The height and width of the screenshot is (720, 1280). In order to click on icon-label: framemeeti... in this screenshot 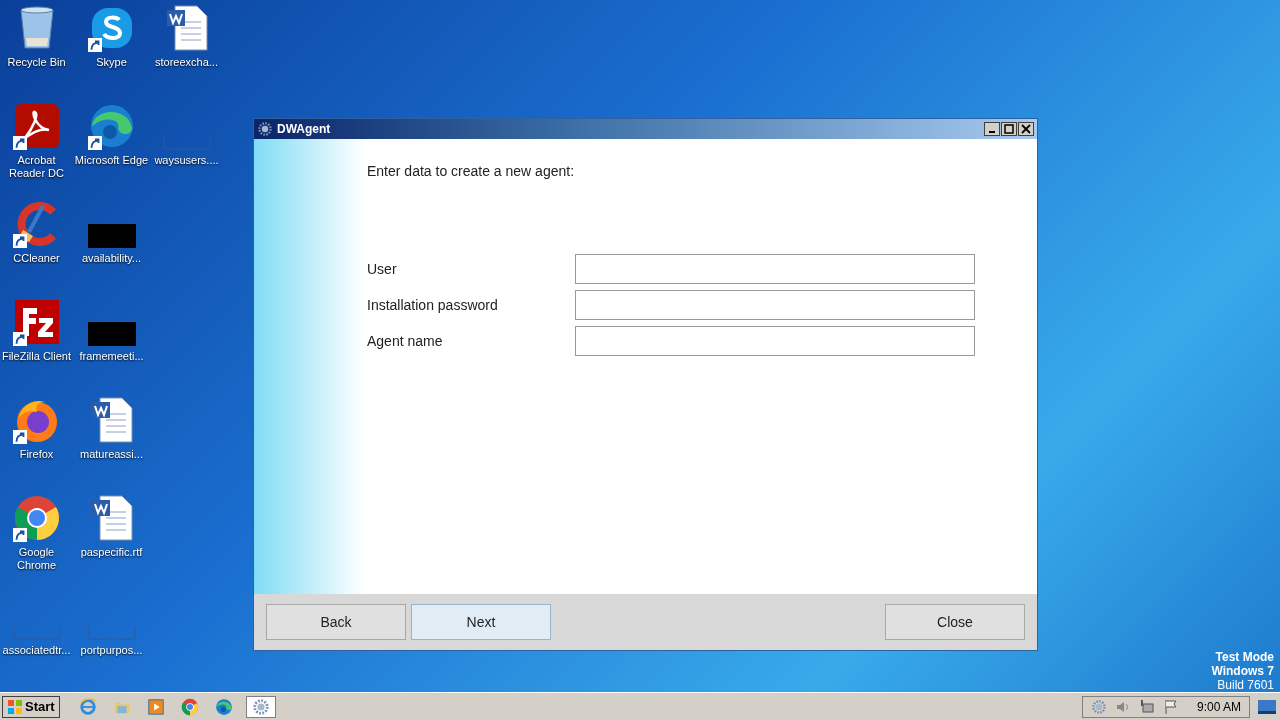, I will do `click(111, 356)`.